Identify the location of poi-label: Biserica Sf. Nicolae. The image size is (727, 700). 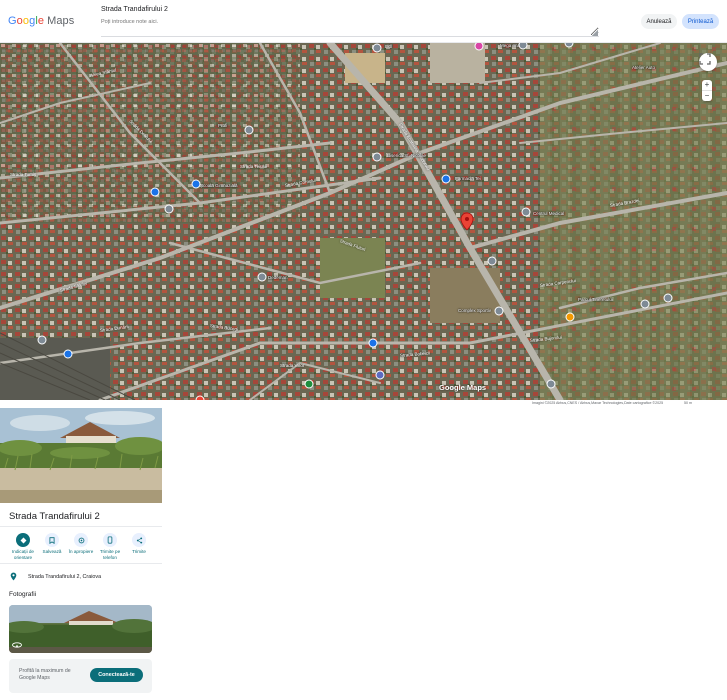
(406, 155).